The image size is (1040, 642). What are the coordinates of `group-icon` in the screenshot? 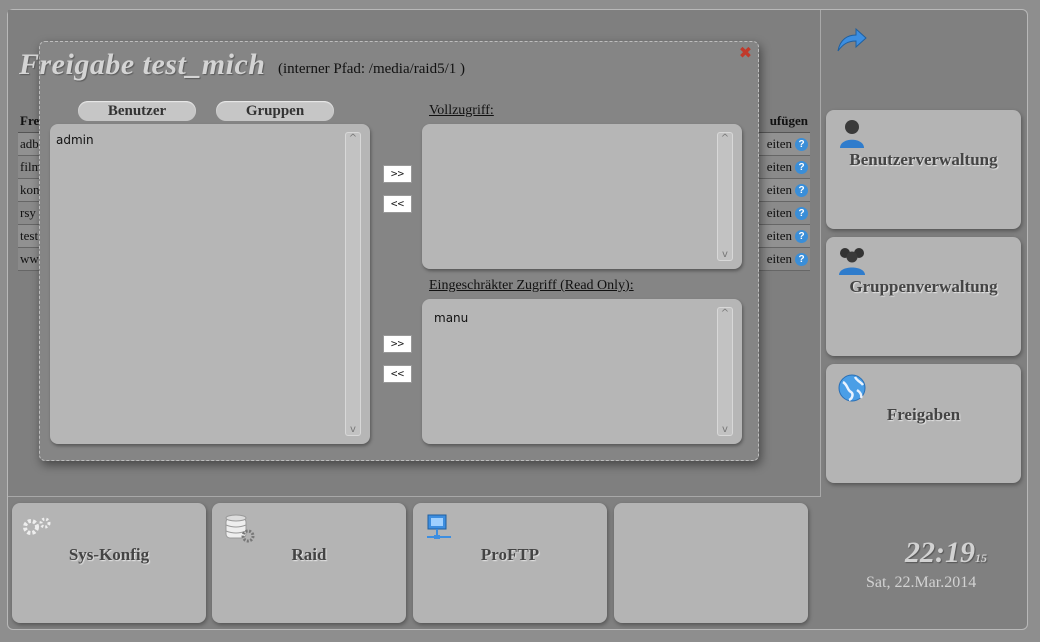 It's located at (852, 261).